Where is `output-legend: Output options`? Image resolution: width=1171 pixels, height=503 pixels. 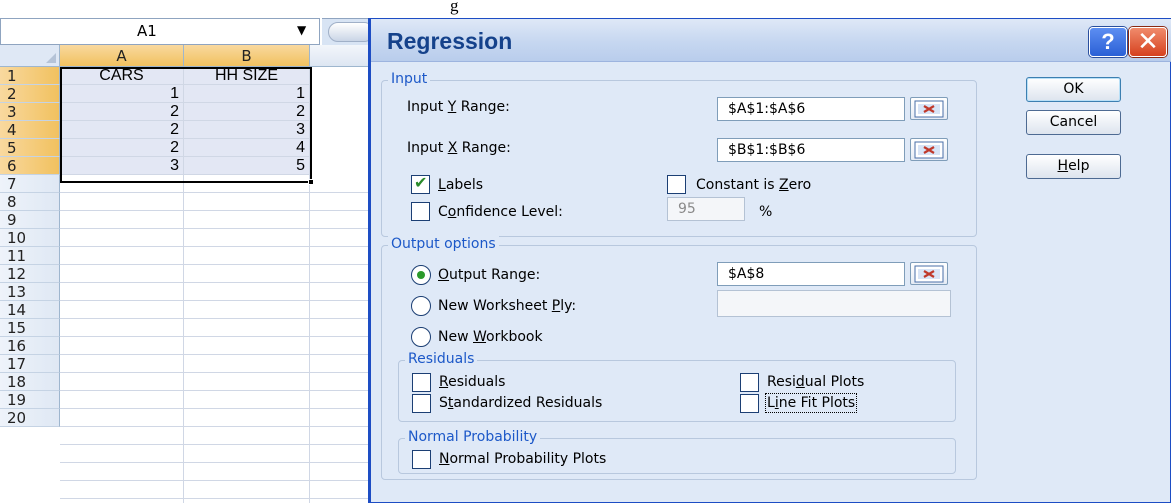 output-legend: Output options is located at coordinates (443, 244).